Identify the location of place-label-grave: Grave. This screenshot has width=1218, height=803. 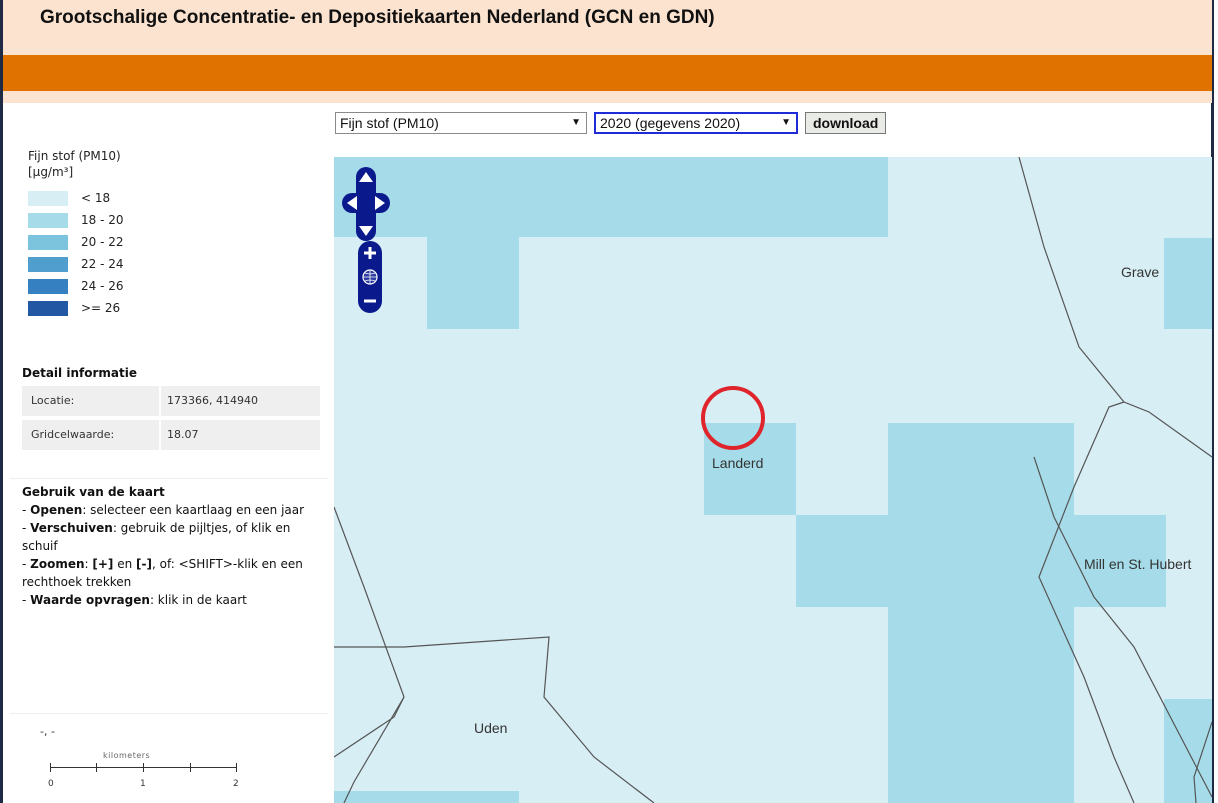
(1140, 272).